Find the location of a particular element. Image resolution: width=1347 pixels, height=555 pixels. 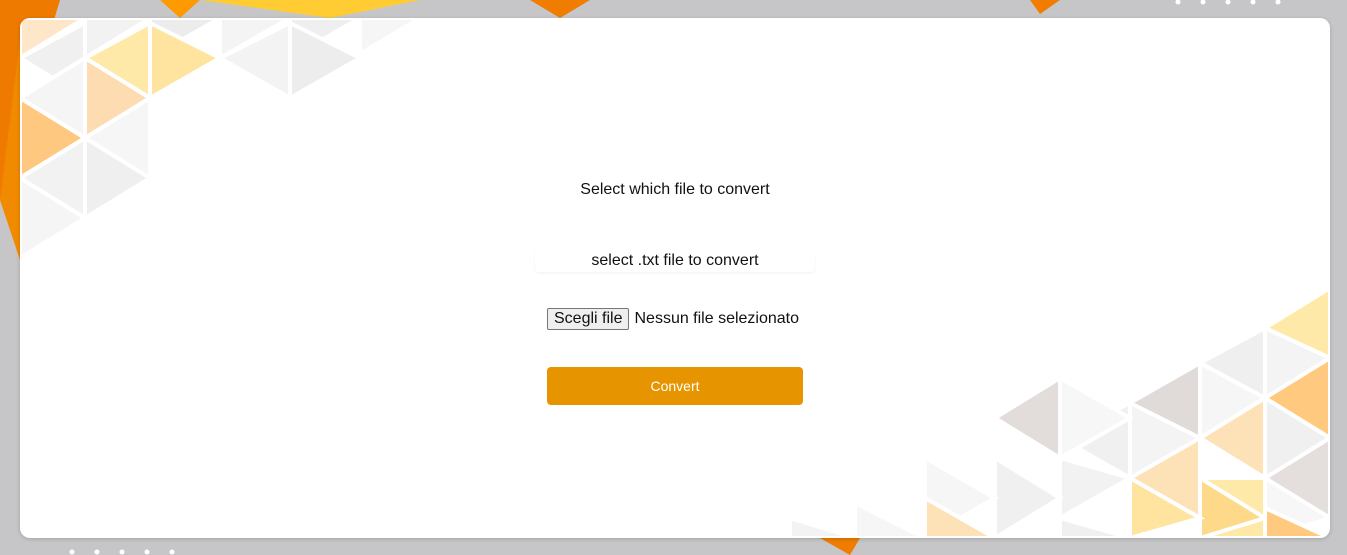

form-heading: Select which file to convert is located at coordinates (675, 189).